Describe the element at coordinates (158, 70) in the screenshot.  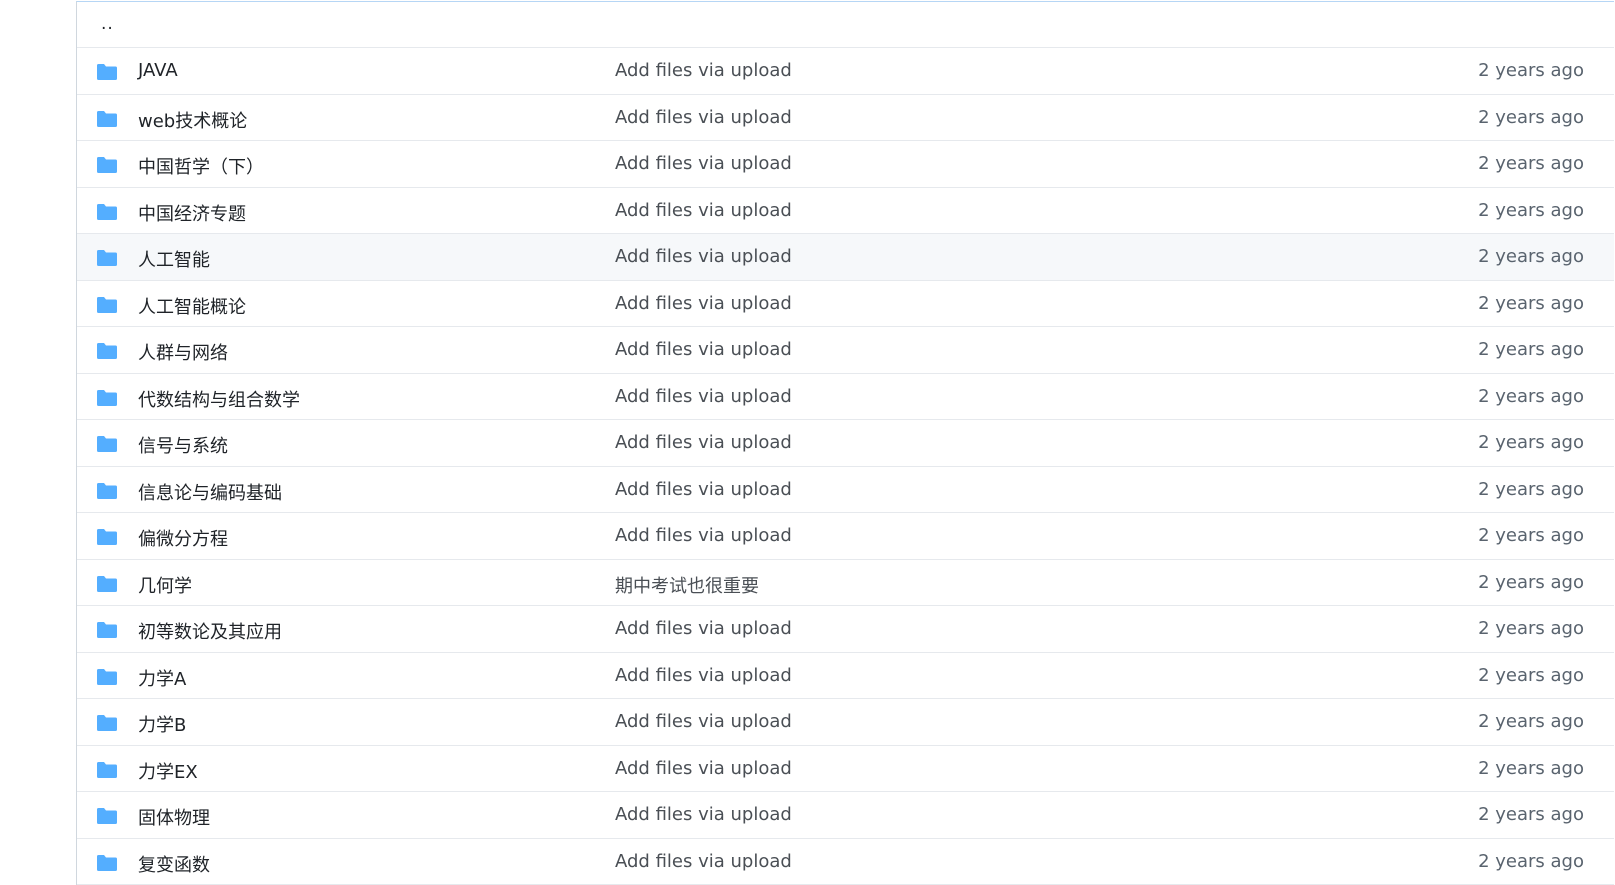
I see `folder-name-link: JAVA` at that location.